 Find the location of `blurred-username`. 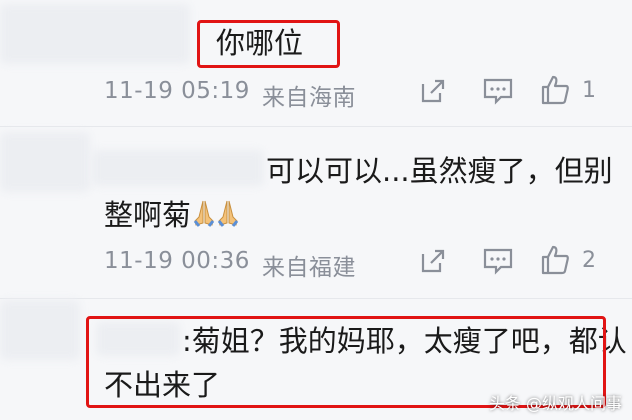

blurred-username is located at coordinates (178, 168).